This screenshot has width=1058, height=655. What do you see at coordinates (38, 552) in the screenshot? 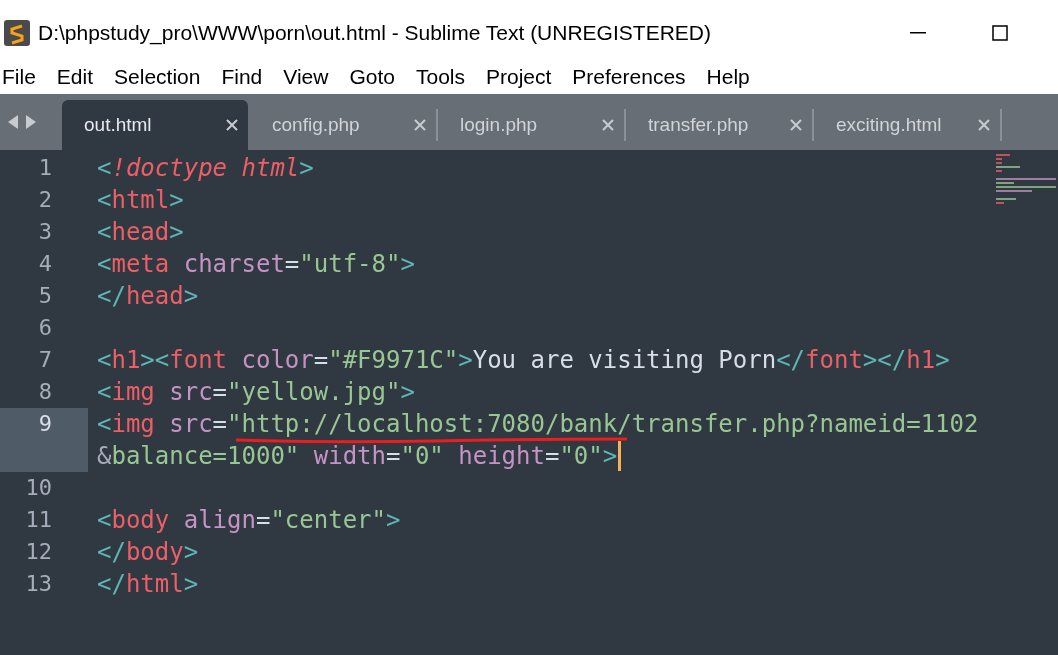
I see `line-number: 12` at bounding box center [38, 552].